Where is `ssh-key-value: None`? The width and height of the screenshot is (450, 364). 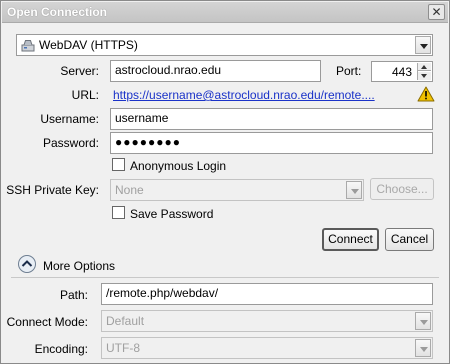
ssh-key-value: None is located at coordinates (129, 190).